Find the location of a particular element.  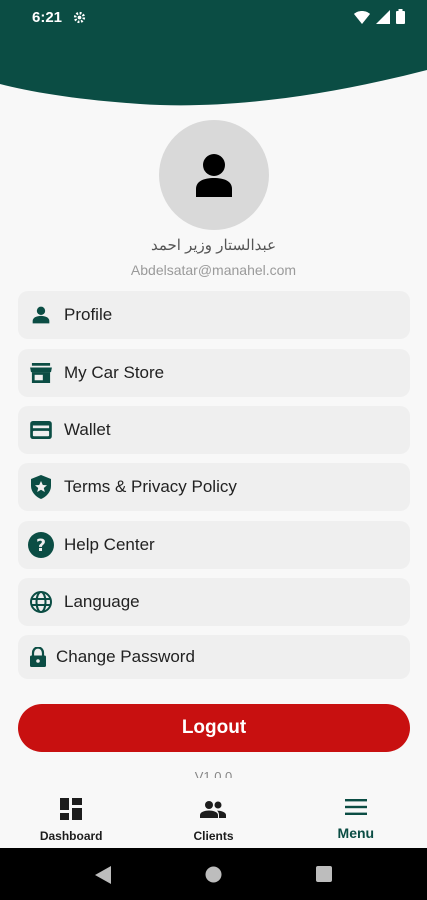

system-navigation-bar is located at coordinates (213, 874).